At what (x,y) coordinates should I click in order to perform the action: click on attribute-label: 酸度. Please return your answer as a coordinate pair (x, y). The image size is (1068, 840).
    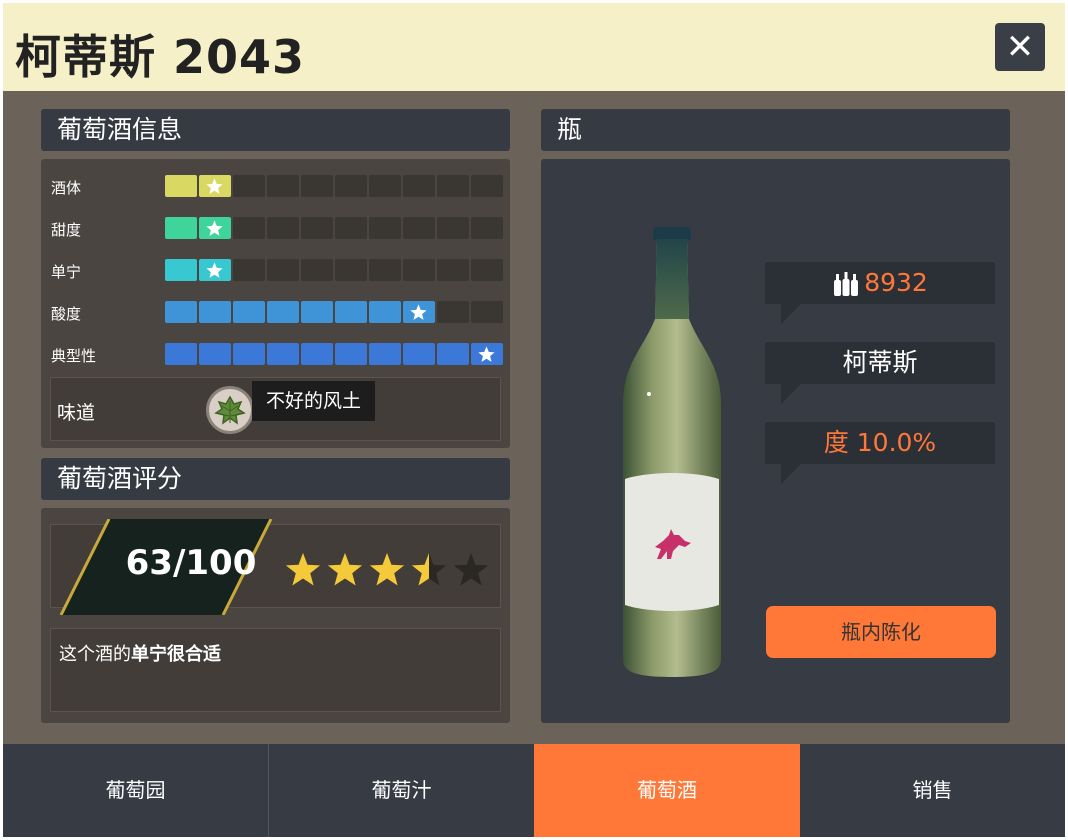
    Looking at the image, I should click on (66, 314).